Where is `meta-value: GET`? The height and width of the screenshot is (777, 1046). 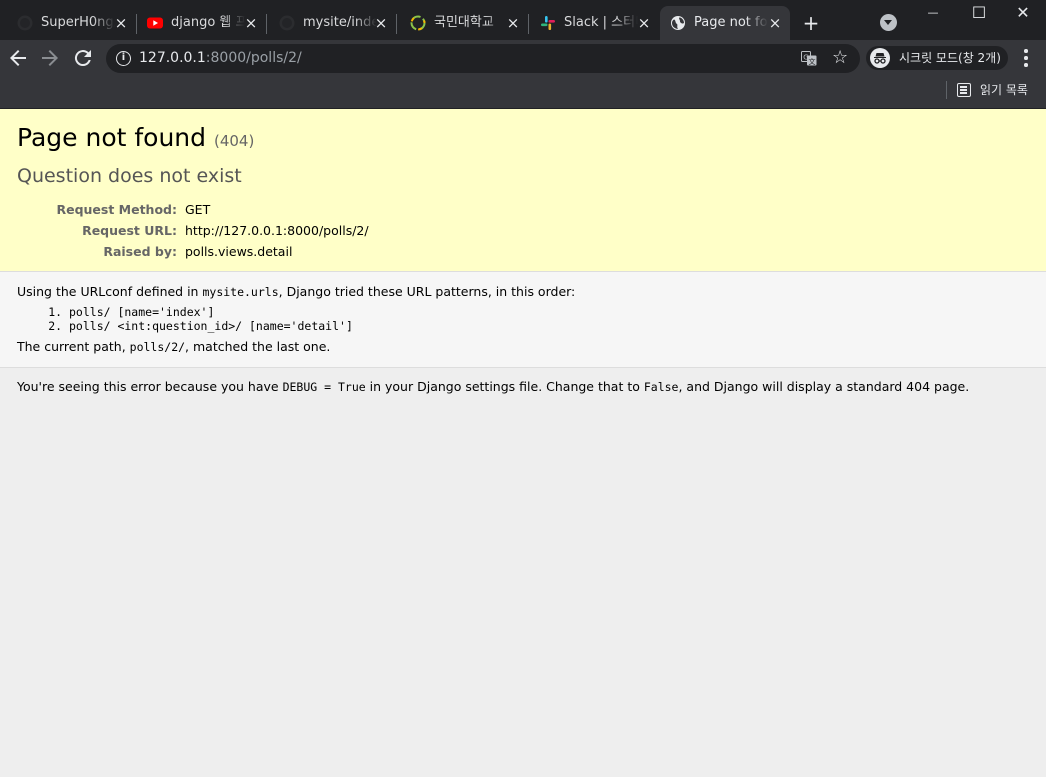
meta-value: GET is located at coordinates (198, 209).